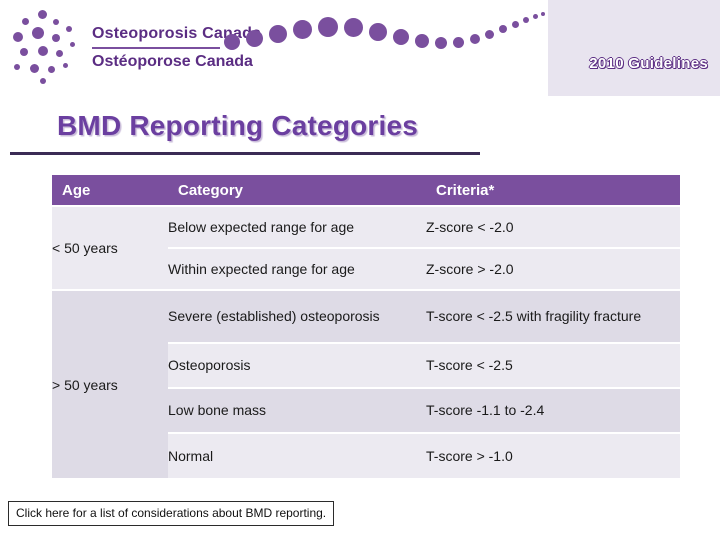  I want to click on criteria-cell: T-score < -2.5 with fragility fracture, so click(553, 316).